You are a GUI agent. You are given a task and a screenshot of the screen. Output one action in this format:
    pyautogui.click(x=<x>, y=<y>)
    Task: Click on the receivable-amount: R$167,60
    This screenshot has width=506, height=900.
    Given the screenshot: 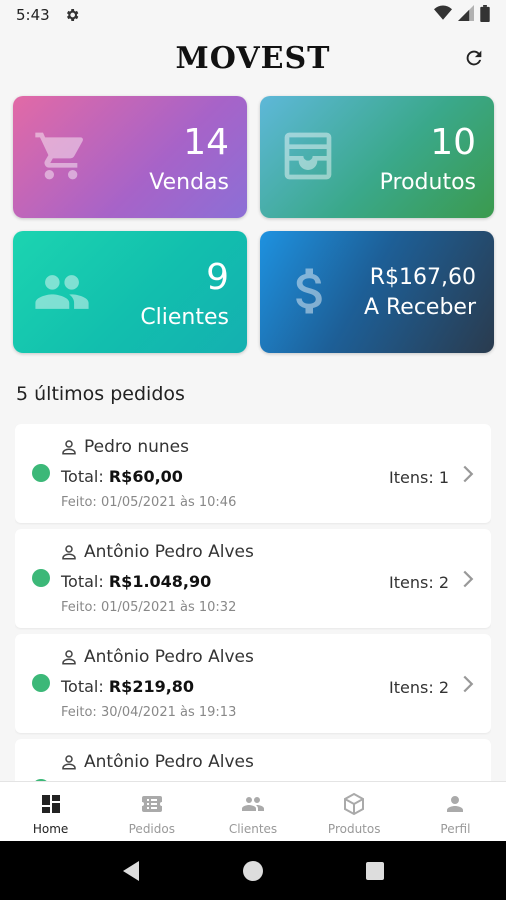 What is the action you would take?
    pyautogui.click(x=422, y=277)
    